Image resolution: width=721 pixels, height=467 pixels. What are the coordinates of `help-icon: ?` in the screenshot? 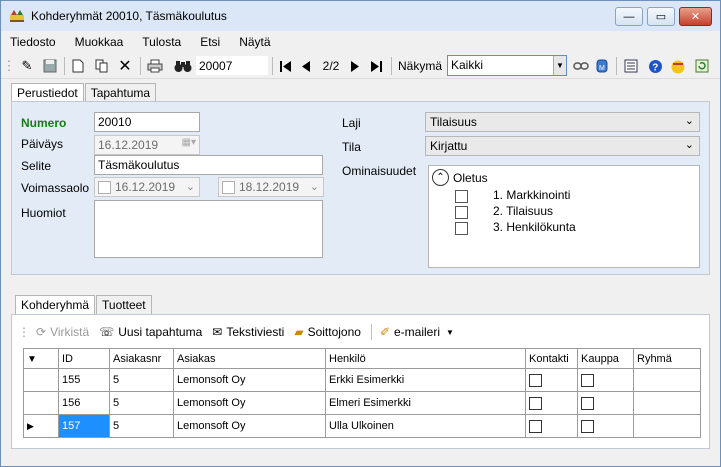 It's located at (655, 66).